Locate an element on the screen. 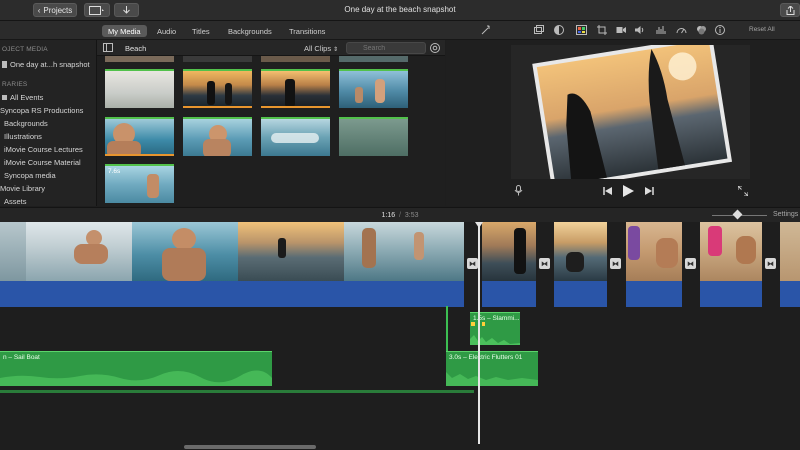 This screenshot has height=450, width=800. color-palette-icon is located at coordinates (581, 30).